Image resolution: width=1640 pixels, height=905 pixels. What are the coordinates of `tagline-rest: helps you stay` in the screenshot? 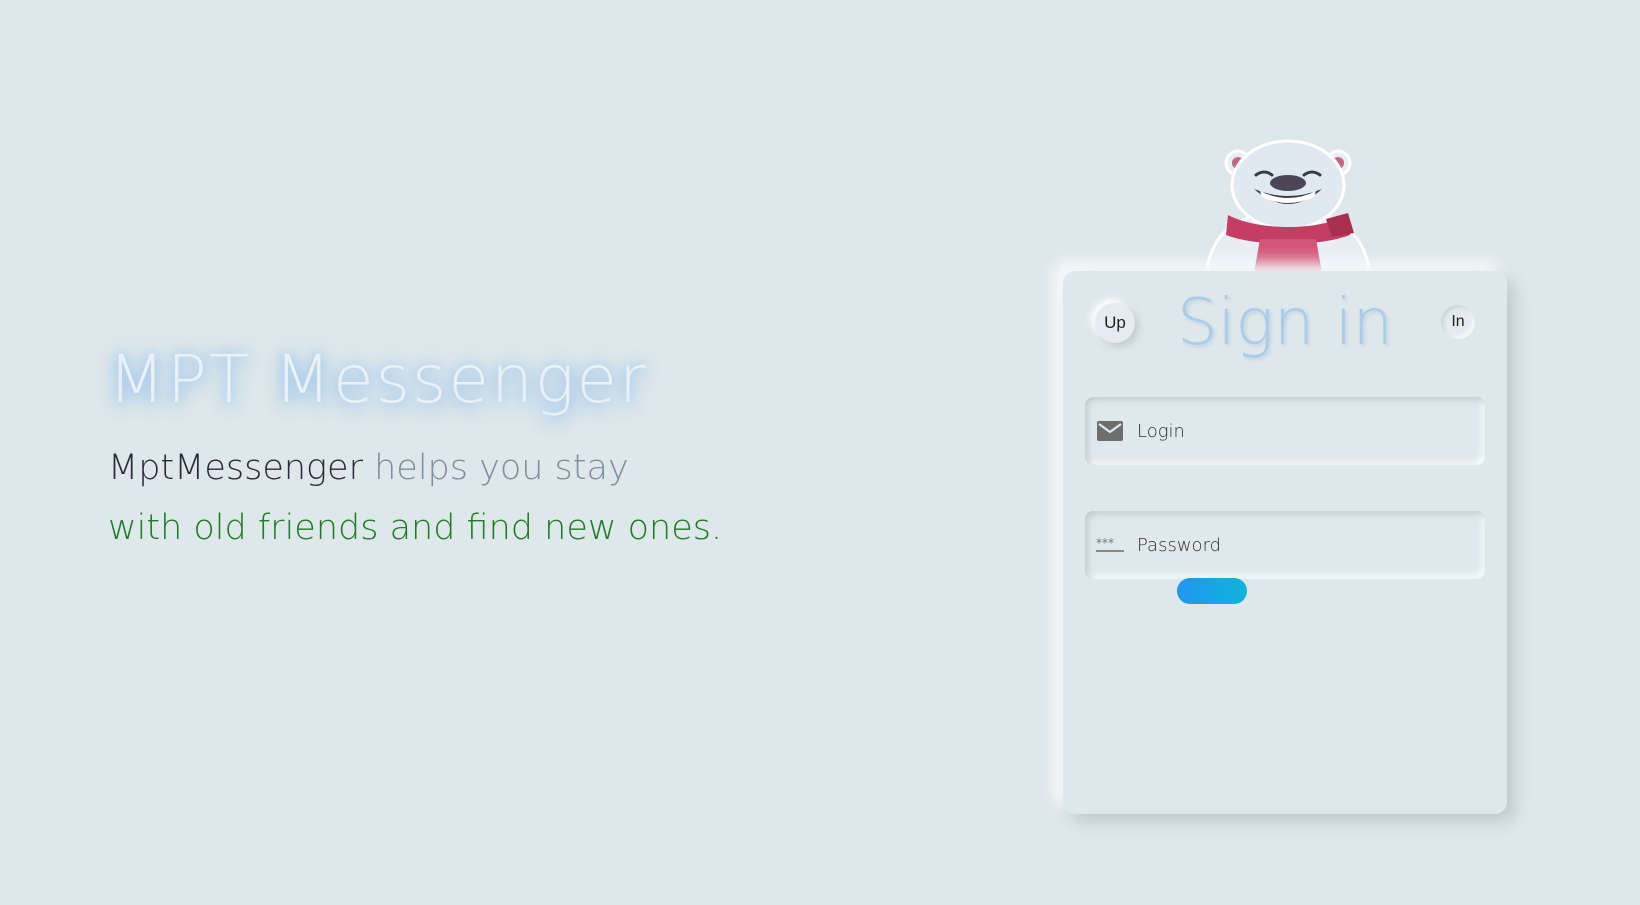 It's located at (495, 468).